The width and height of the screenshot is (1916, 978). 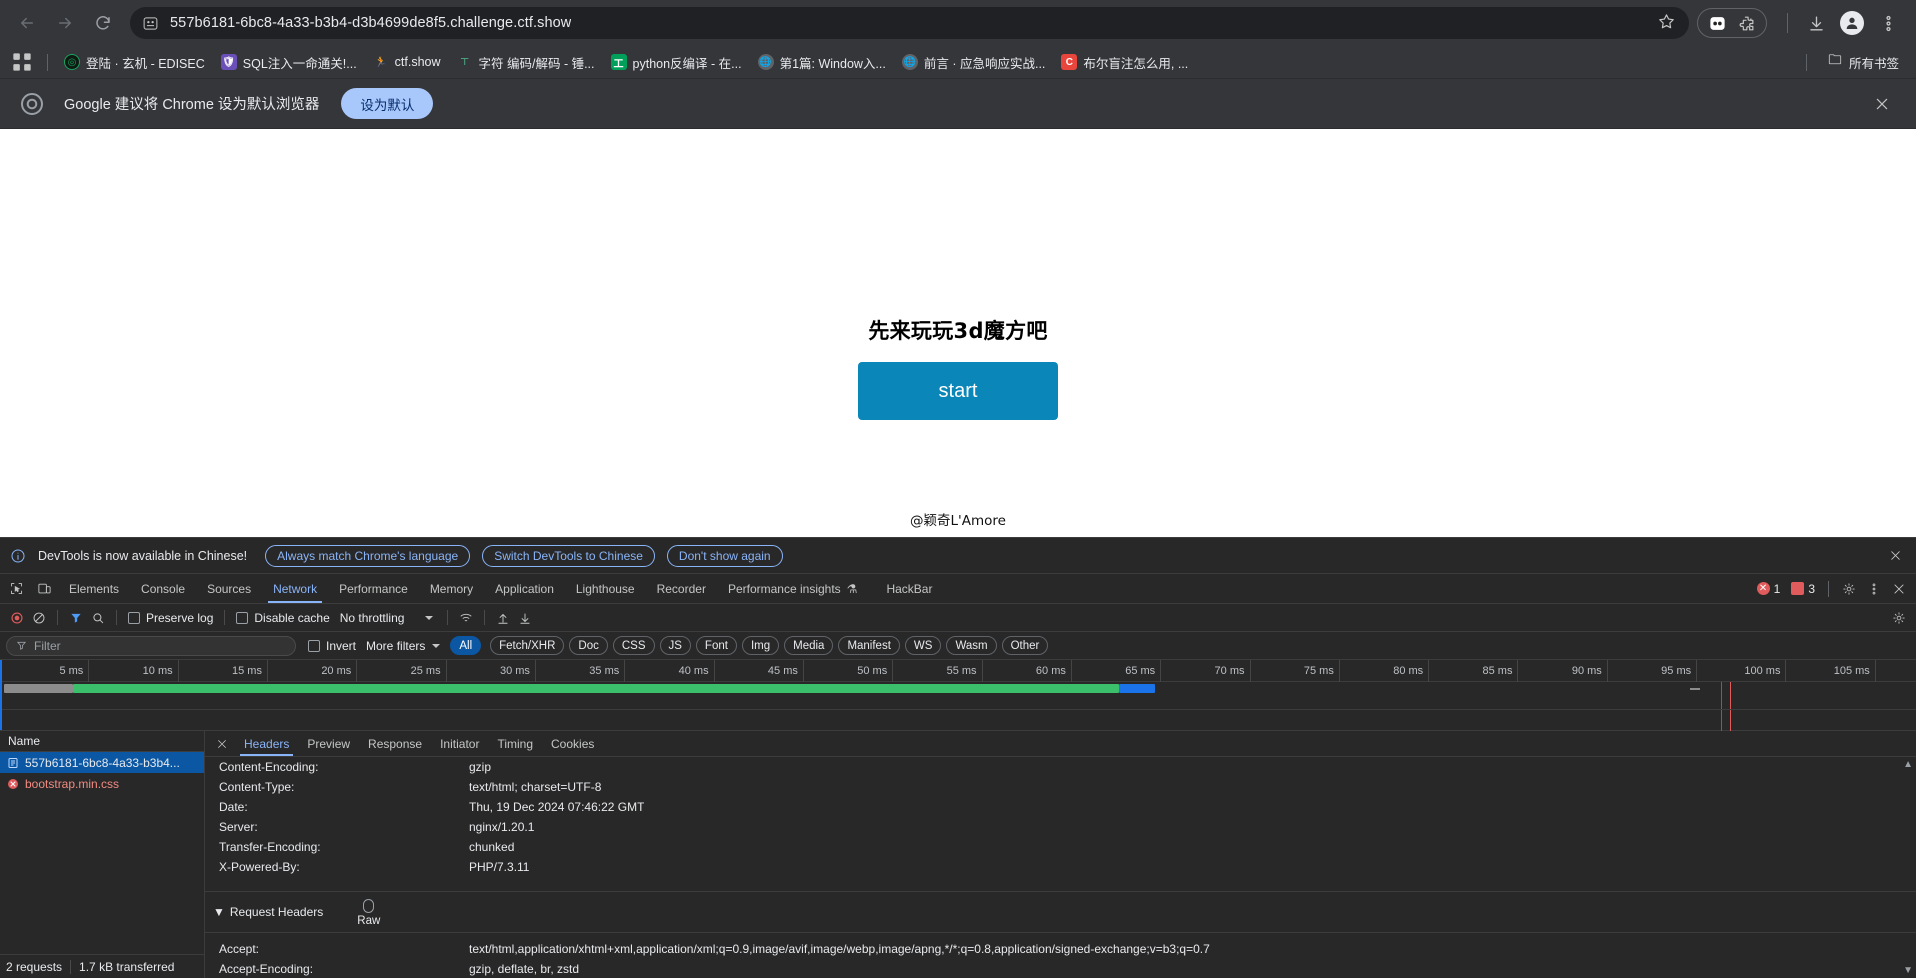 I want to click on error-count-badge: ✕ 1, so click(x=1769, y=589).